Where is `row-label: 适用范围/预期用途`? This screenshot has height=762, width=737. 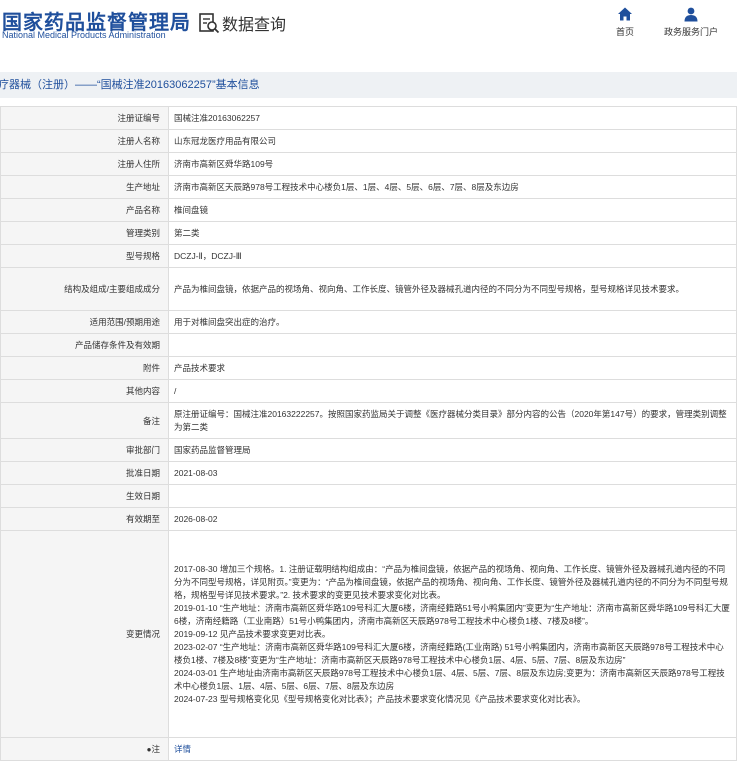
row-label: 适用范围/预期用途 is located at coordinates (84, 322).